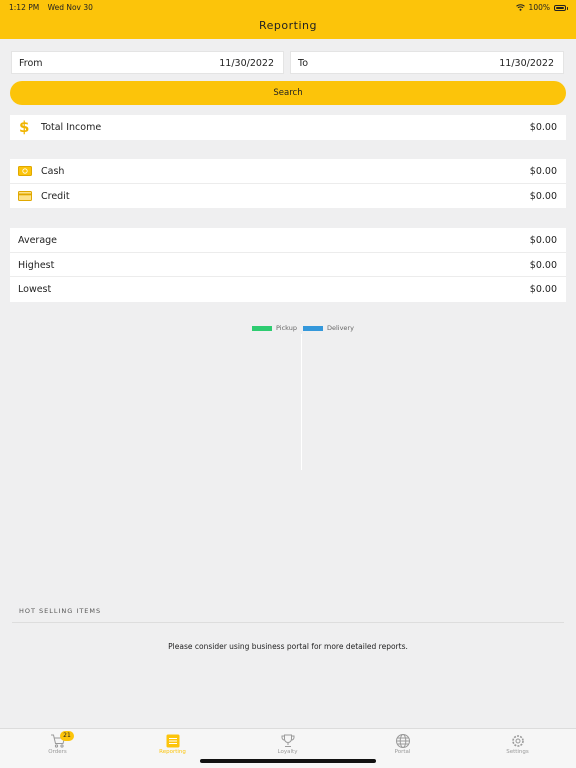 This screenshot has width=576, height=768. I want to click on status-indicators: 100%, so click(541, 7).